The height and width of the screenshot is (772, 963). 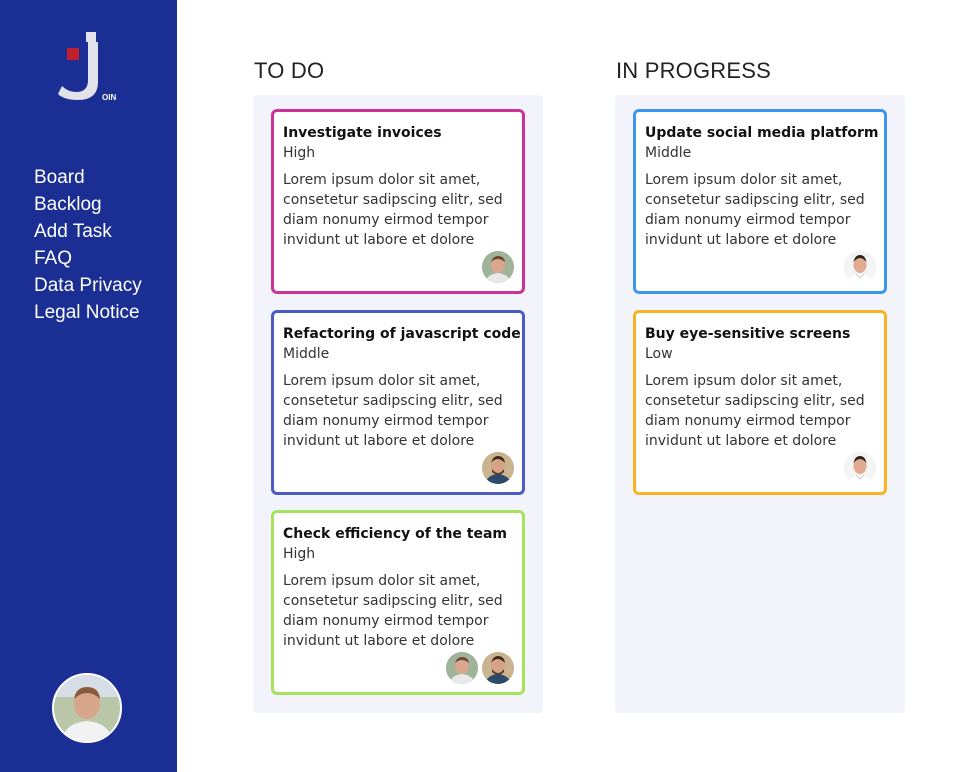 What do you see at coordinates (402, 334) in the screenshot?
I see `card-title: Refactoring of javascript code` at bounding box center [402, 334].